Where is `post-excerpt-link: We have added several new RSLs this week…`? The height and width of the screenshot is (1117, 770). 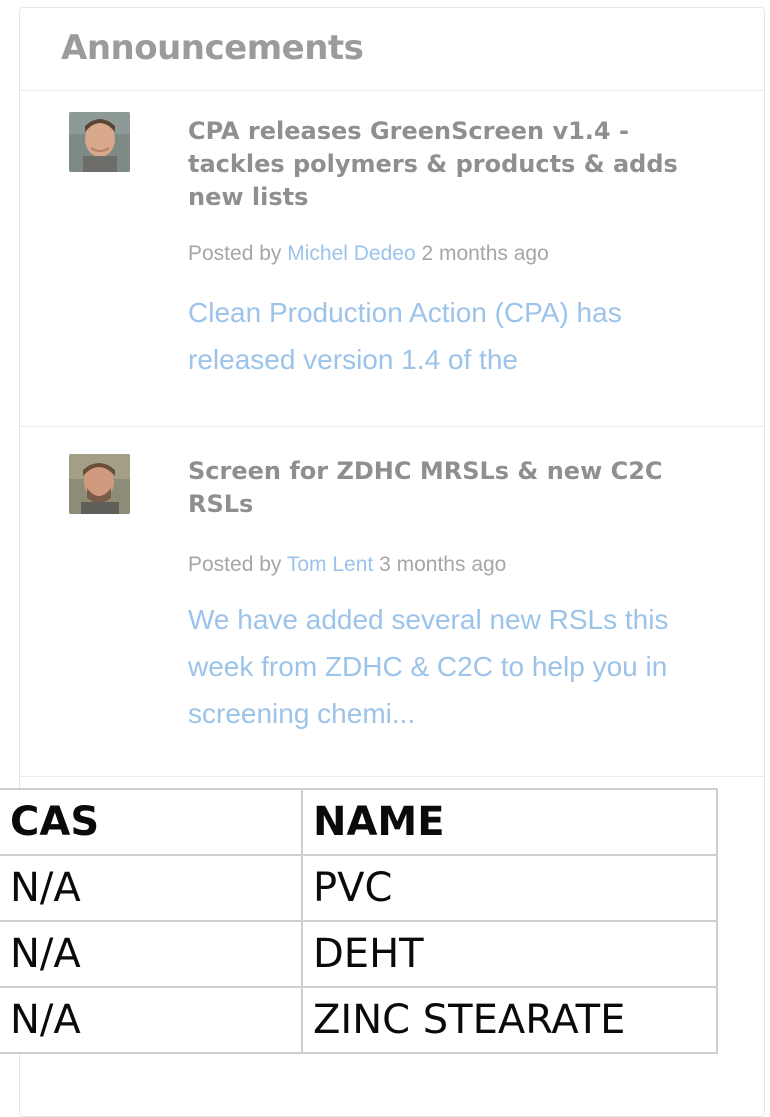
post-excerpt-link: We have added several new RSLs this week… is located at coordinates (458, 666).